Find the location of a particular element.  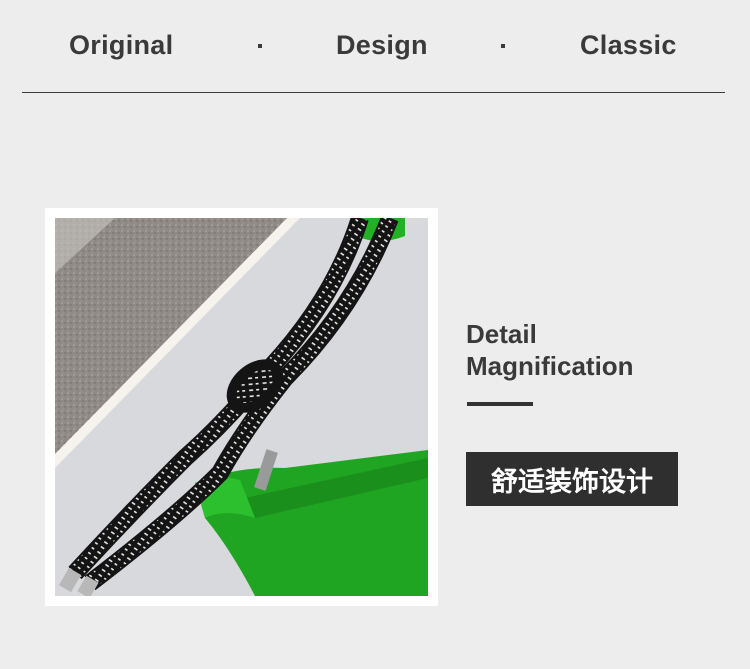

header-word-design: Design is located at coordinates (382, 45).